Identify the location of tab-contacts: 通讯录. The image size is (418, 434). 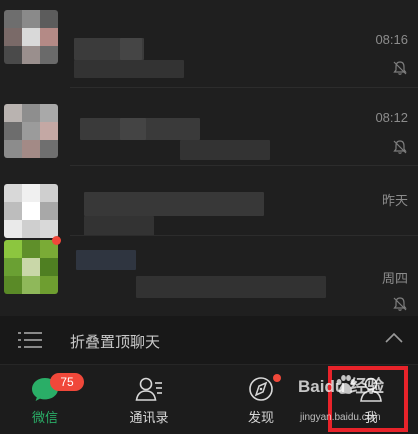
(149, 399).